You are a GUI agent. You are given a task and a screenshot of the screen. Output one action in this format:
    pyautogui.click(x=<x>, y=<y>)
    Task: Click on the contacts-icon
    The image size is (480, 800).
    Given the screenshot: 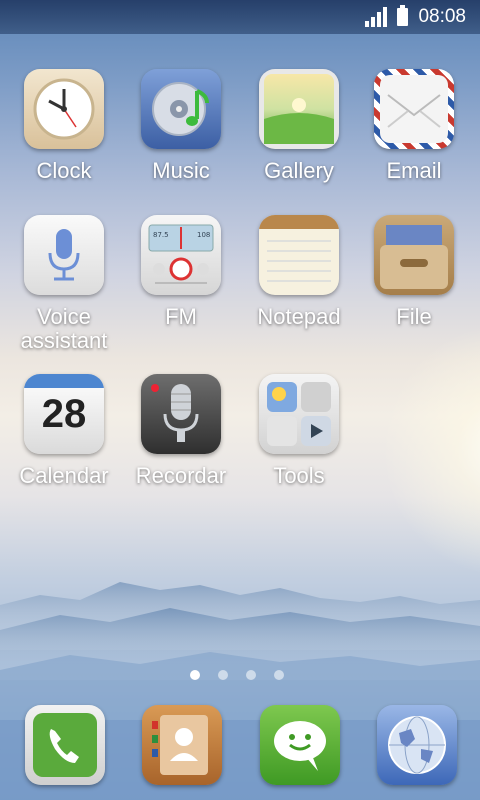 What is the action you would take?
    pyautogui.click(x=180, y=745)
    